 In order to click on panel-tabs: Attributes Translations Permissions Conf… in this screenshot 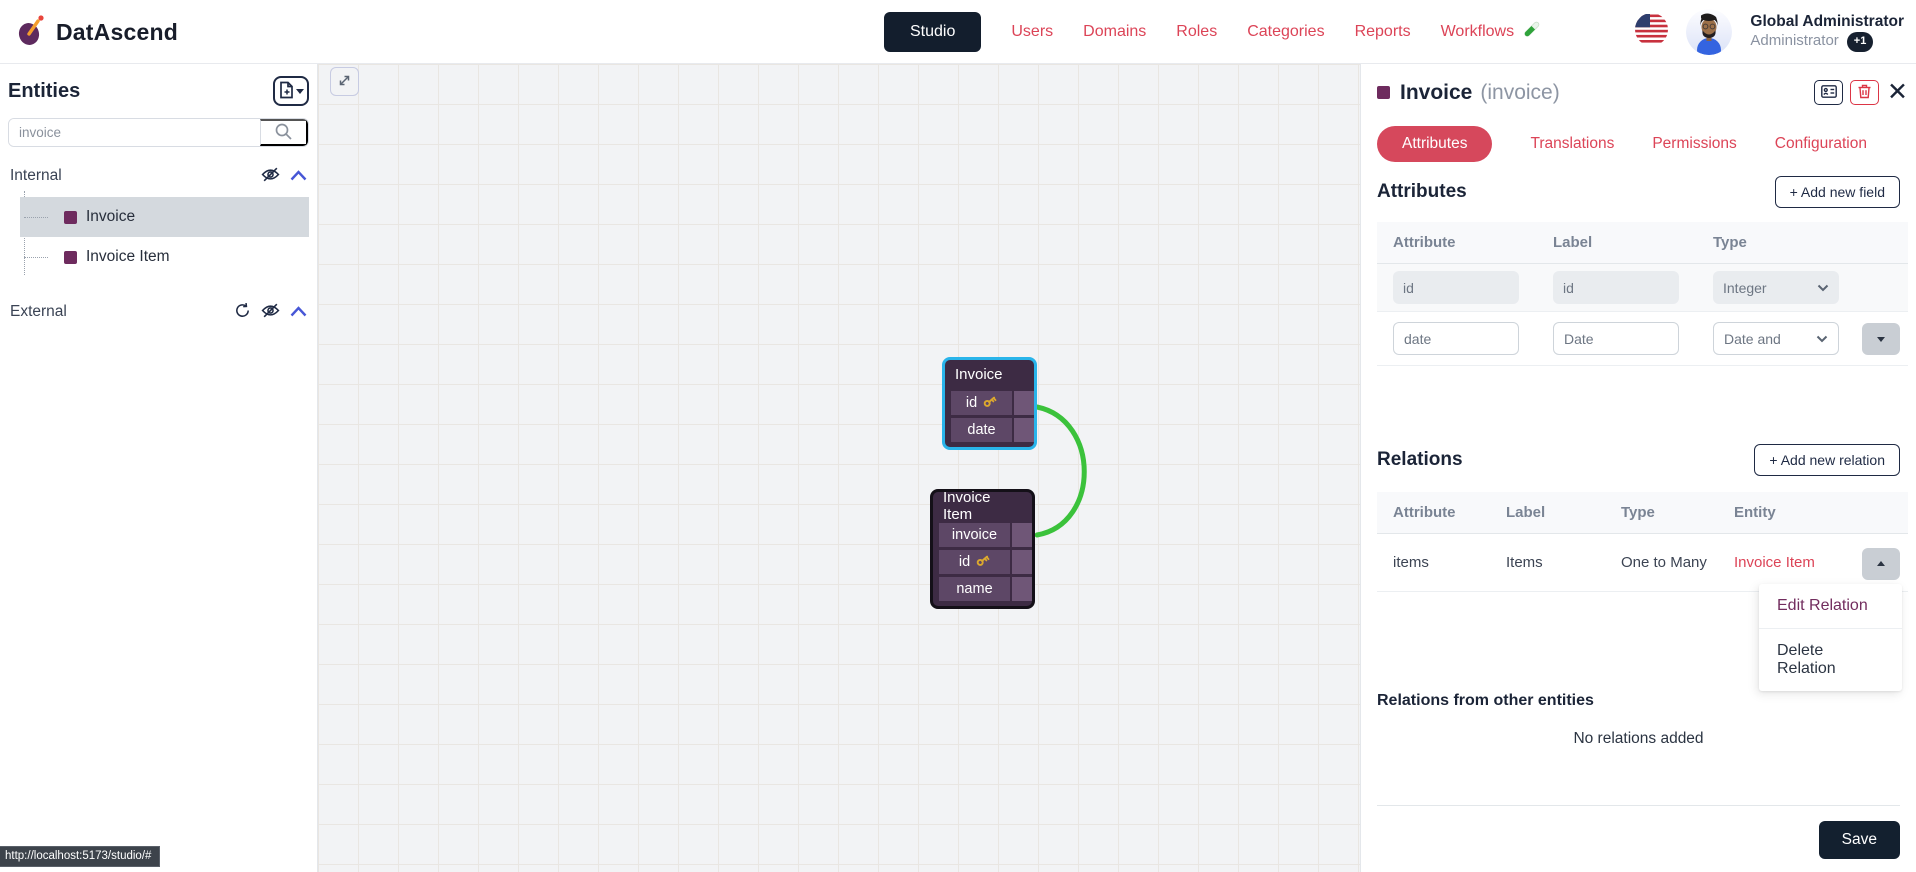, I will do `click(1642, 144)`.